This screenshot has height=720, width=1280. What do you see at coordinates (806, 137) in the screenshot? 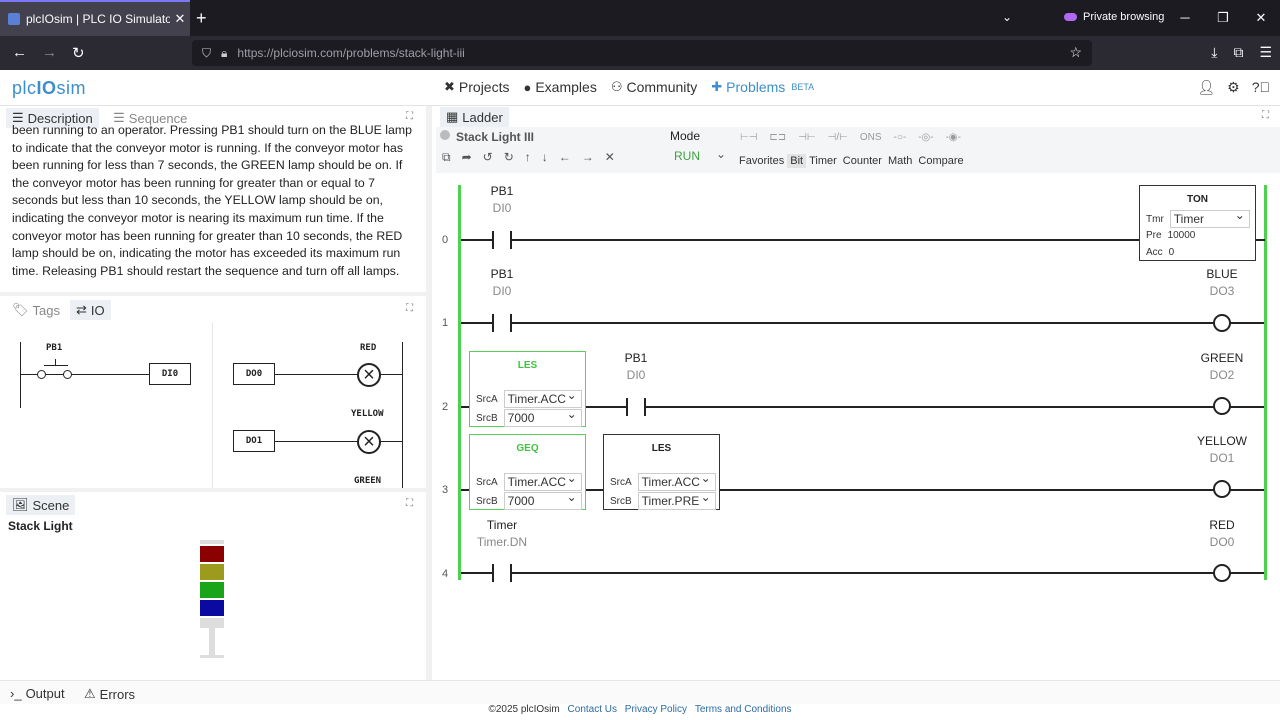
I see `xic-icon: ⊣⊢` at bounding box center [806, 137].